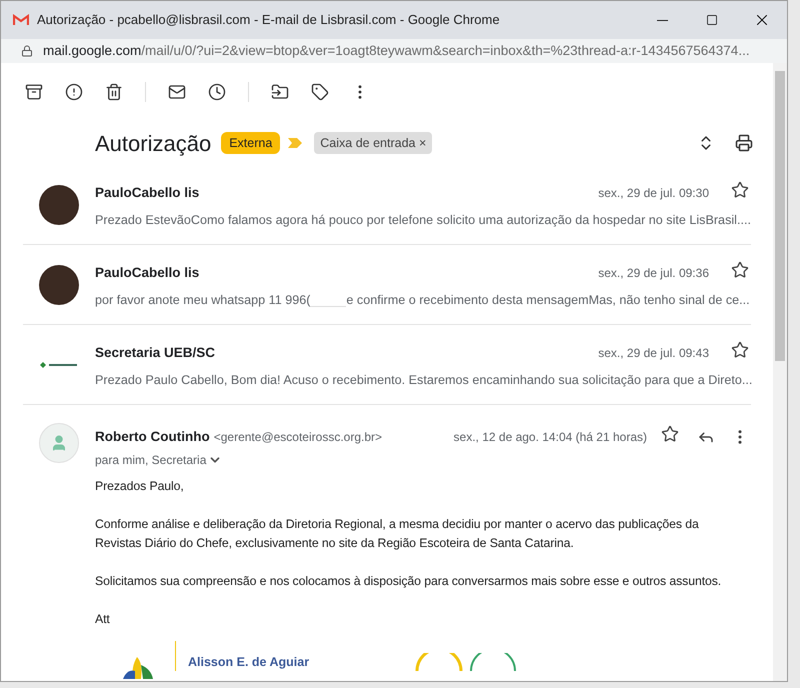 The width and height of the screenshot is (800, 688). Describe the element at coordinates (59, 365) in the screenshot. I see `logo-icon` at that location.